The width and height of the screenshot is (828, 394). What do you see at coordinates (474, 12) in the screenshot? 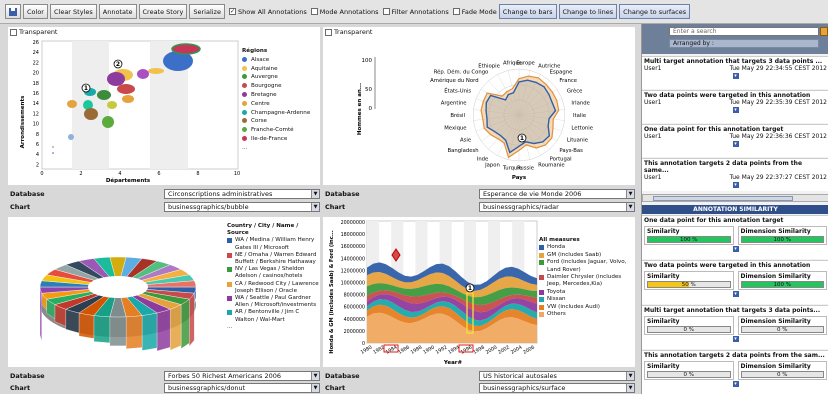
I see `fade-mode-checkbox: Fade Mode` at bounding box center [474, 12].